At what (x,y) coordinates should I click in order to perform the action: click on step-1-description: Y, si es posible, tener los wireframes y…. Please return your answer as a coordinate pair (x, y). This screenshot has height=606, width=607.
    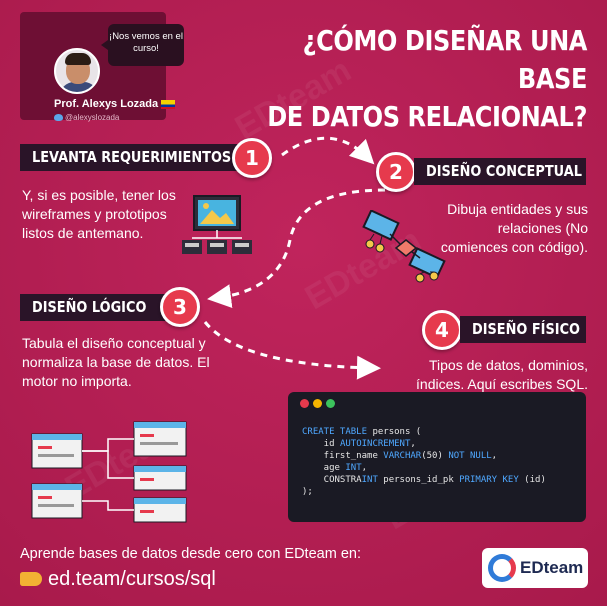
    Looking at the image, I should click on (99, 214).